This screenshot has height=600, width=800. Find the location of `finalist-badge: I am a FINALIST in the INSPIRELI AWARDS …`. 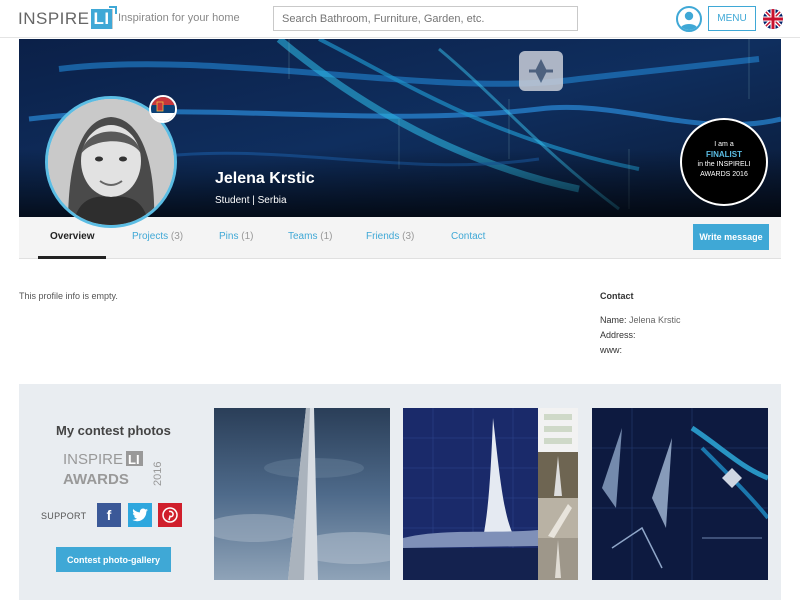

finalist-badge: I am a FINALIST in the INSPIRELI AWARDS … is located at coordinates (724, 162).